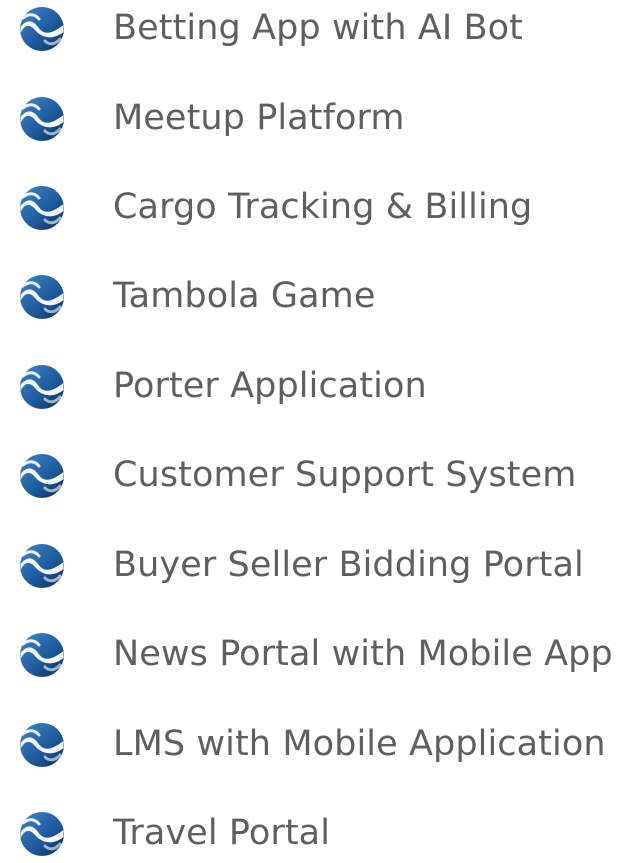 Image resolution: width=643 pixels, height=863 pixels. I want to click on list-item-label: Travel Portal, so click(222, 833).